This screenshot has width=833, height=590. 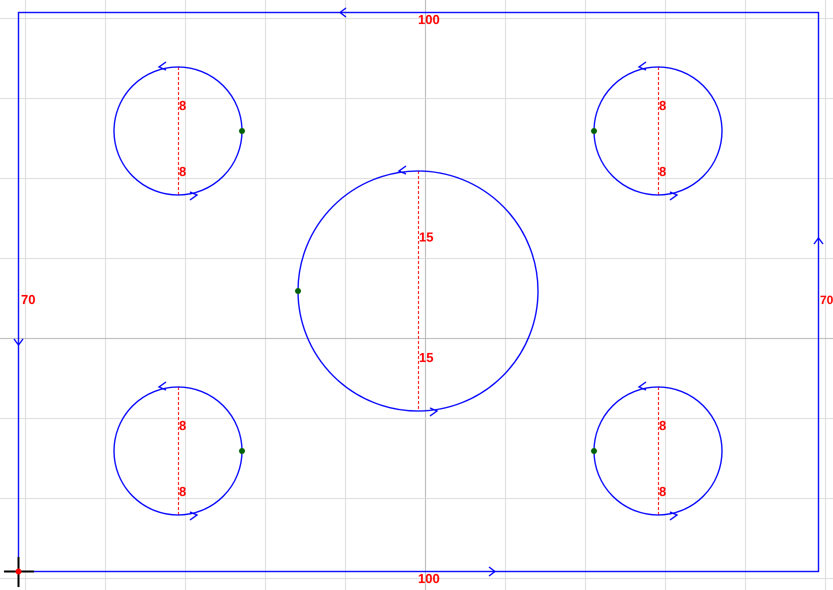 What do you see at coordinates (19, 572) in the screenshot?
I see `origin-crosshair-icon` at bounding box center [19, 572].